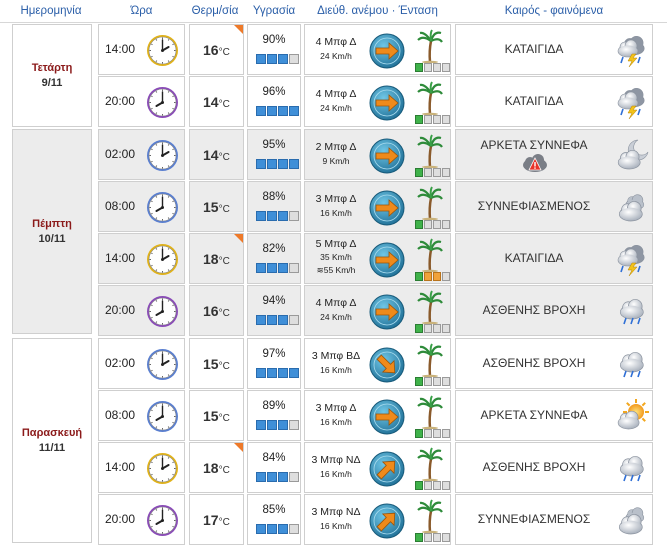 The width and height of the screenshot is (667, 547). What do you see at coordinates (211, 364) in the screenshot?
I see `temperature-value: 15` at bounding box center [211, 364].